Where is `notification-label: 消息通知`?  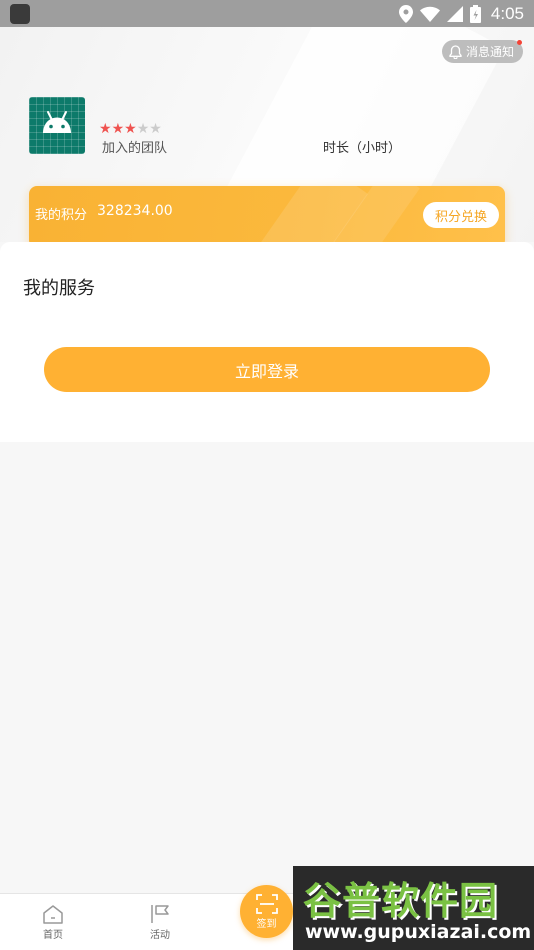 notification-label: 消息通知 is located at coordinates (489, 52).